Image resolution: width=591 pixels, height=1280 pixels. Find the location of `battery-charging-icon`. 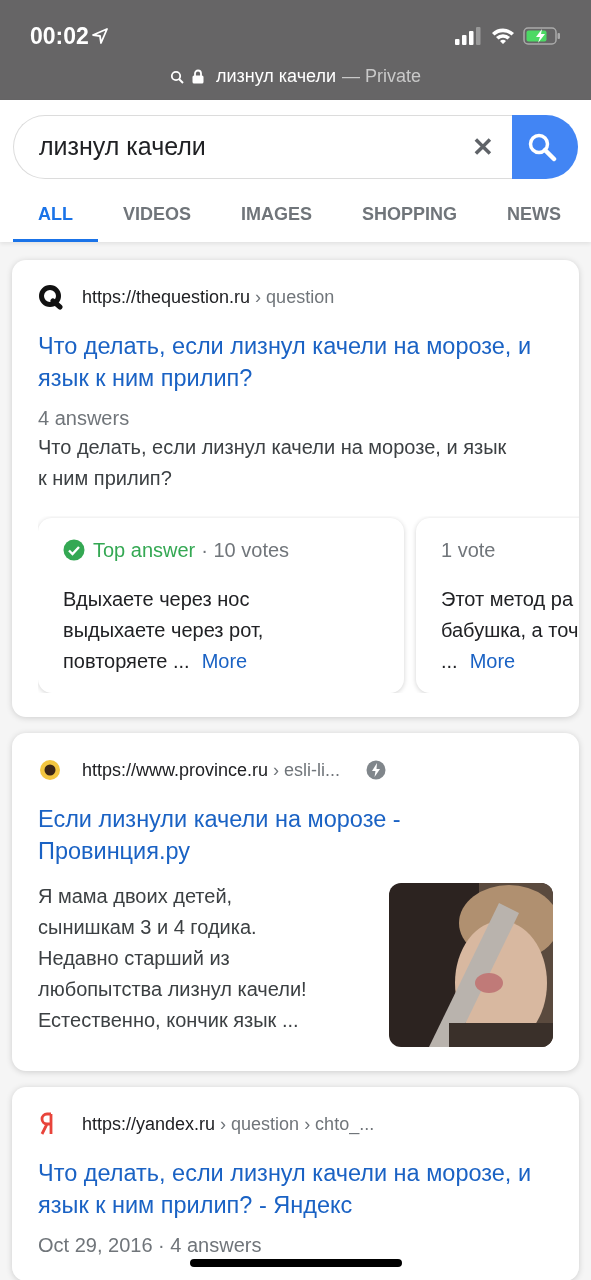

battery-charging-icon is located at coordinates (542, 36).